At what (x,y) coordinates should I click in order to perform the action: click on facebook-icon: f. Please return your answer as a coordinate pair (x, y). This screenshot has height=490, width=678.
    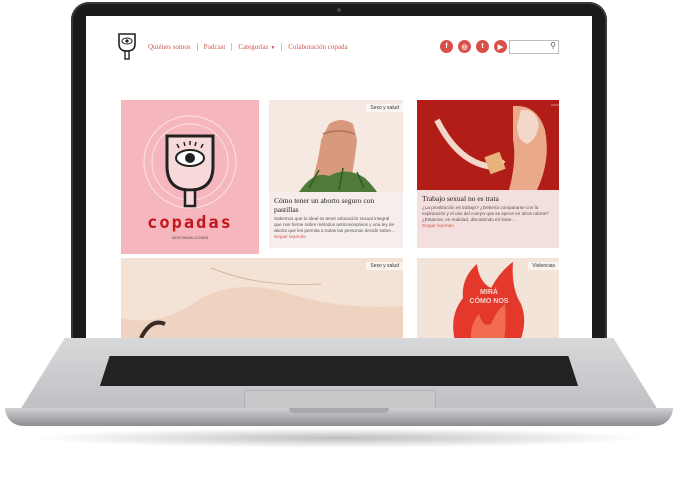
    Looking at the image, I should click on (446, 46).